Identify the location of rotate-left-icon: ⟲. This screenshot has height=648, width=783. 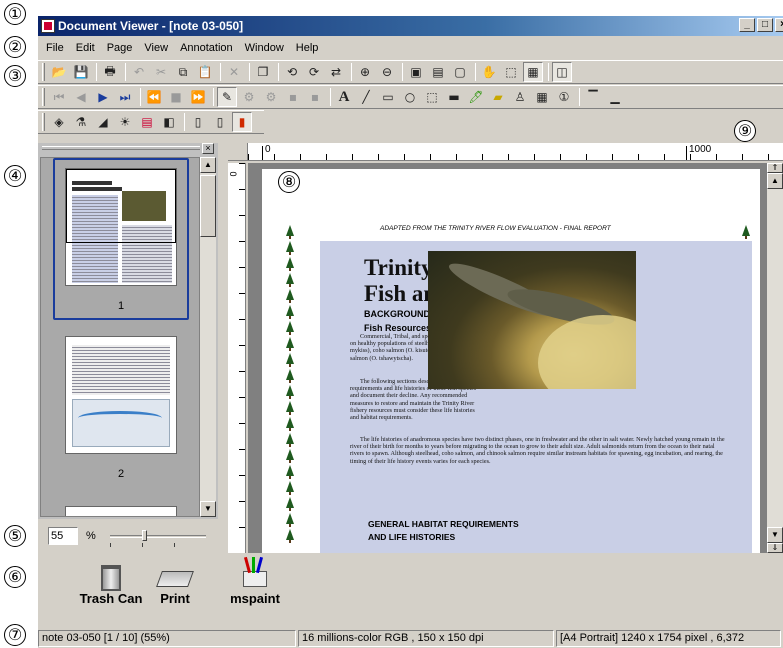
(292, 72).